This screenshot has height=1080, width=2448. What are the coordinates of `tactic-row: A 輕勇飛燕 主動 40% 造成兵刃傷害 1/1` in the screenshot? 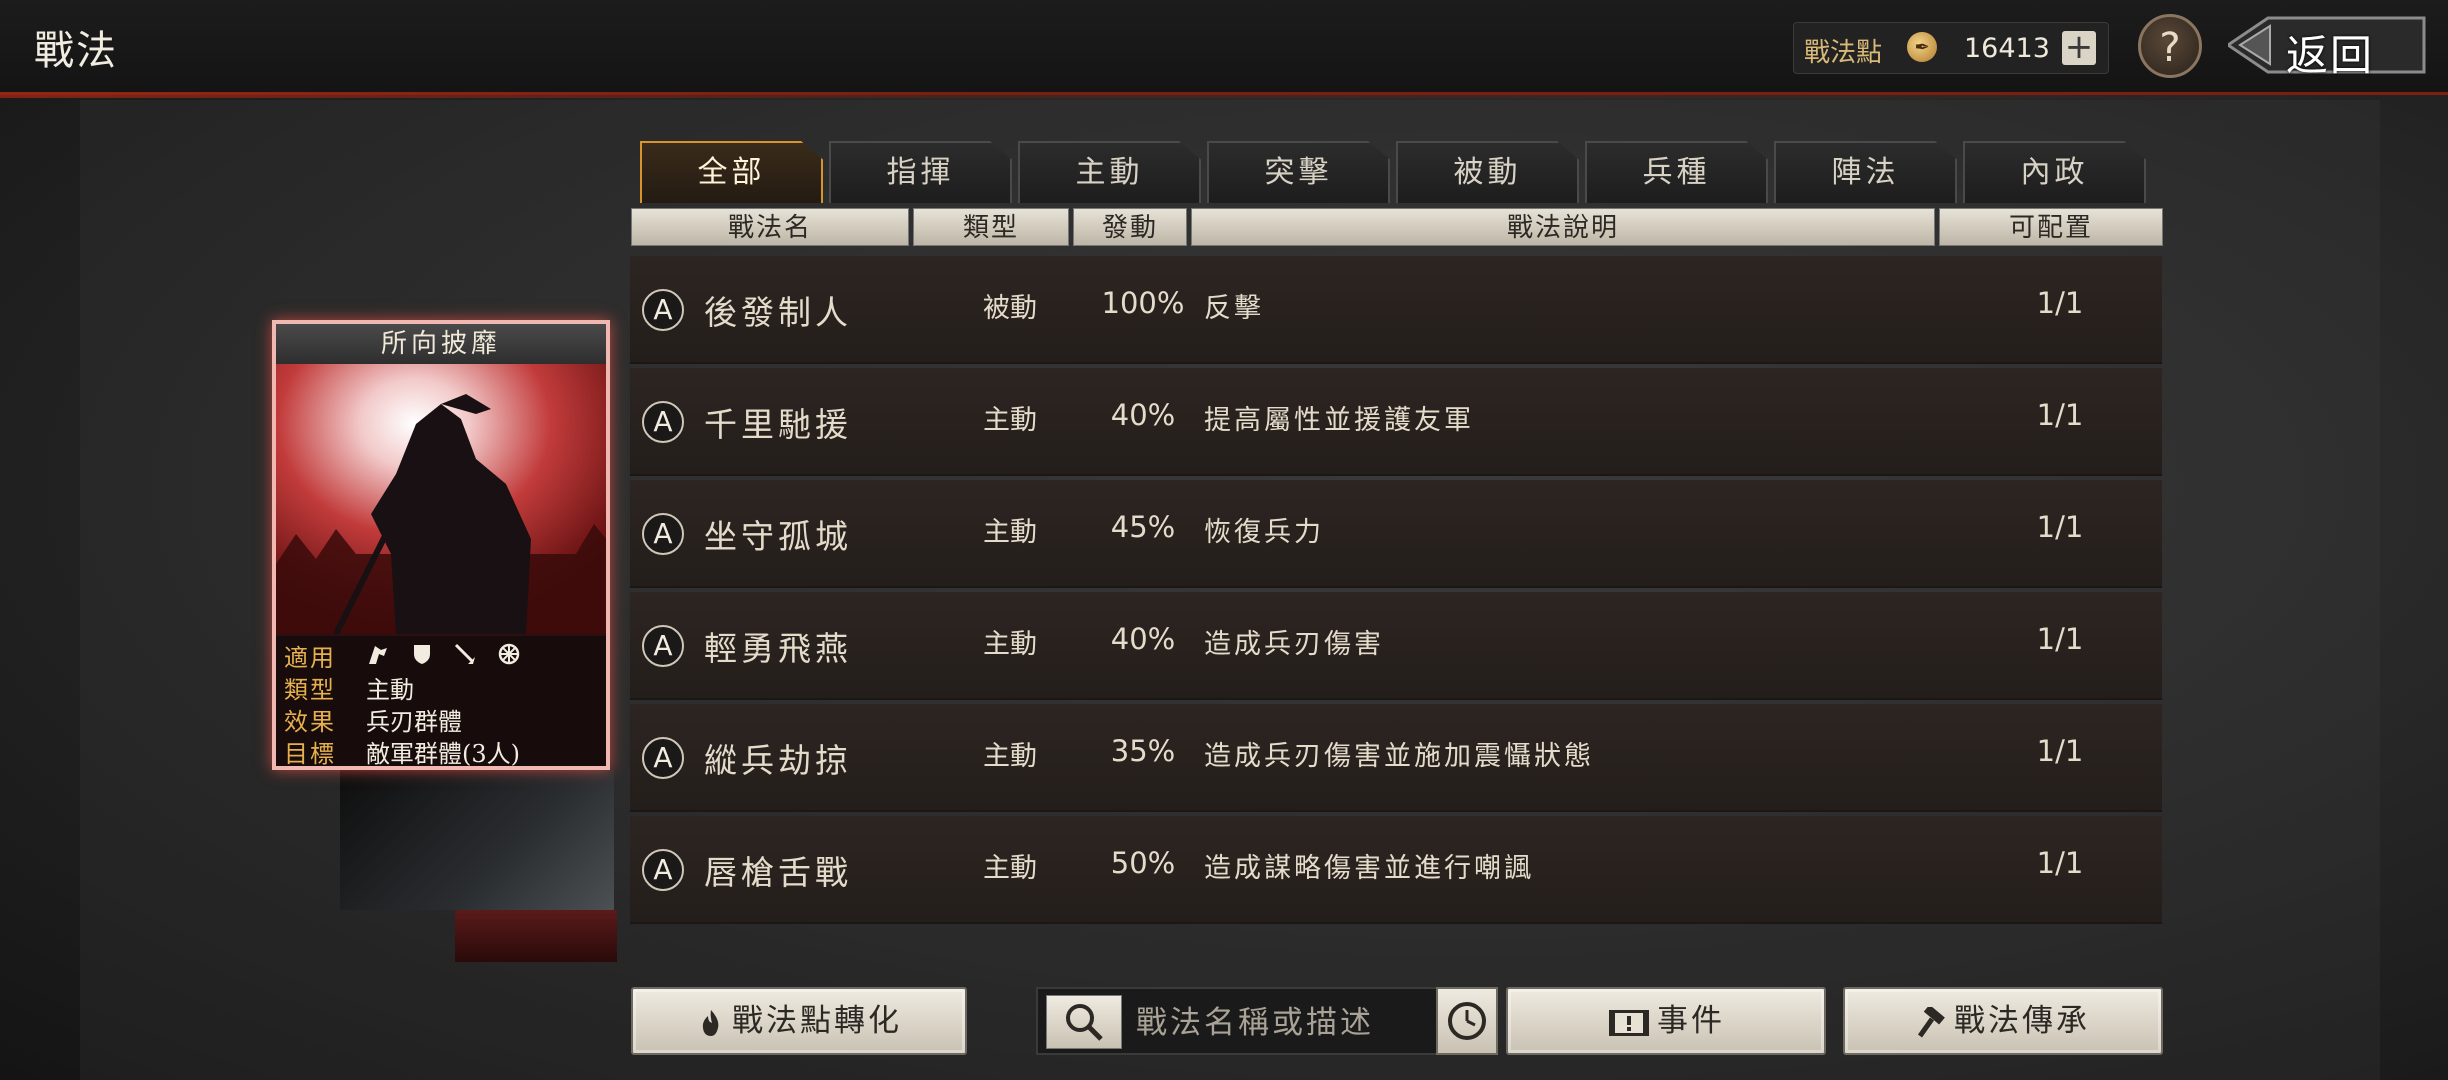 It's located at (1396, 646).